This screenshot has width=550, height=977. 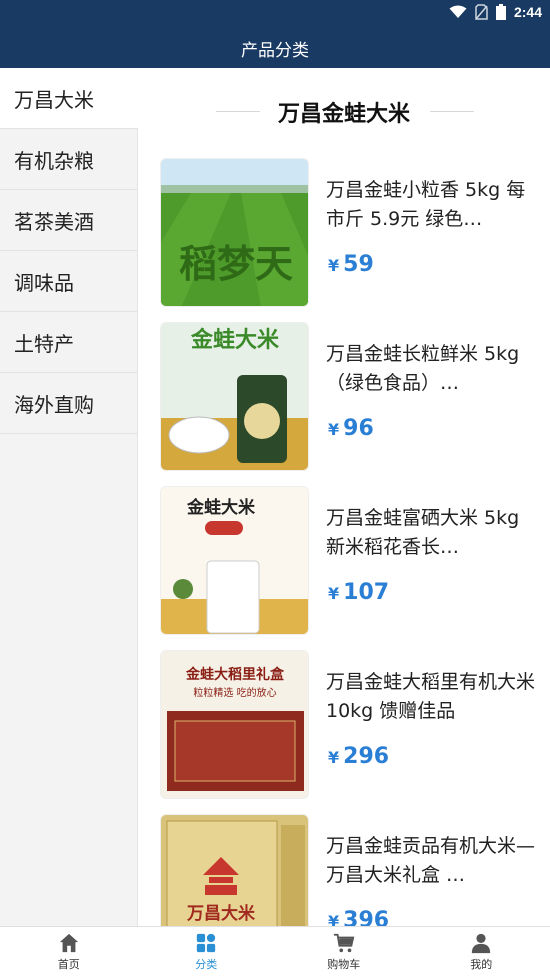 I want to click on product-image: 稻梦天, so click(x=234, y=232).